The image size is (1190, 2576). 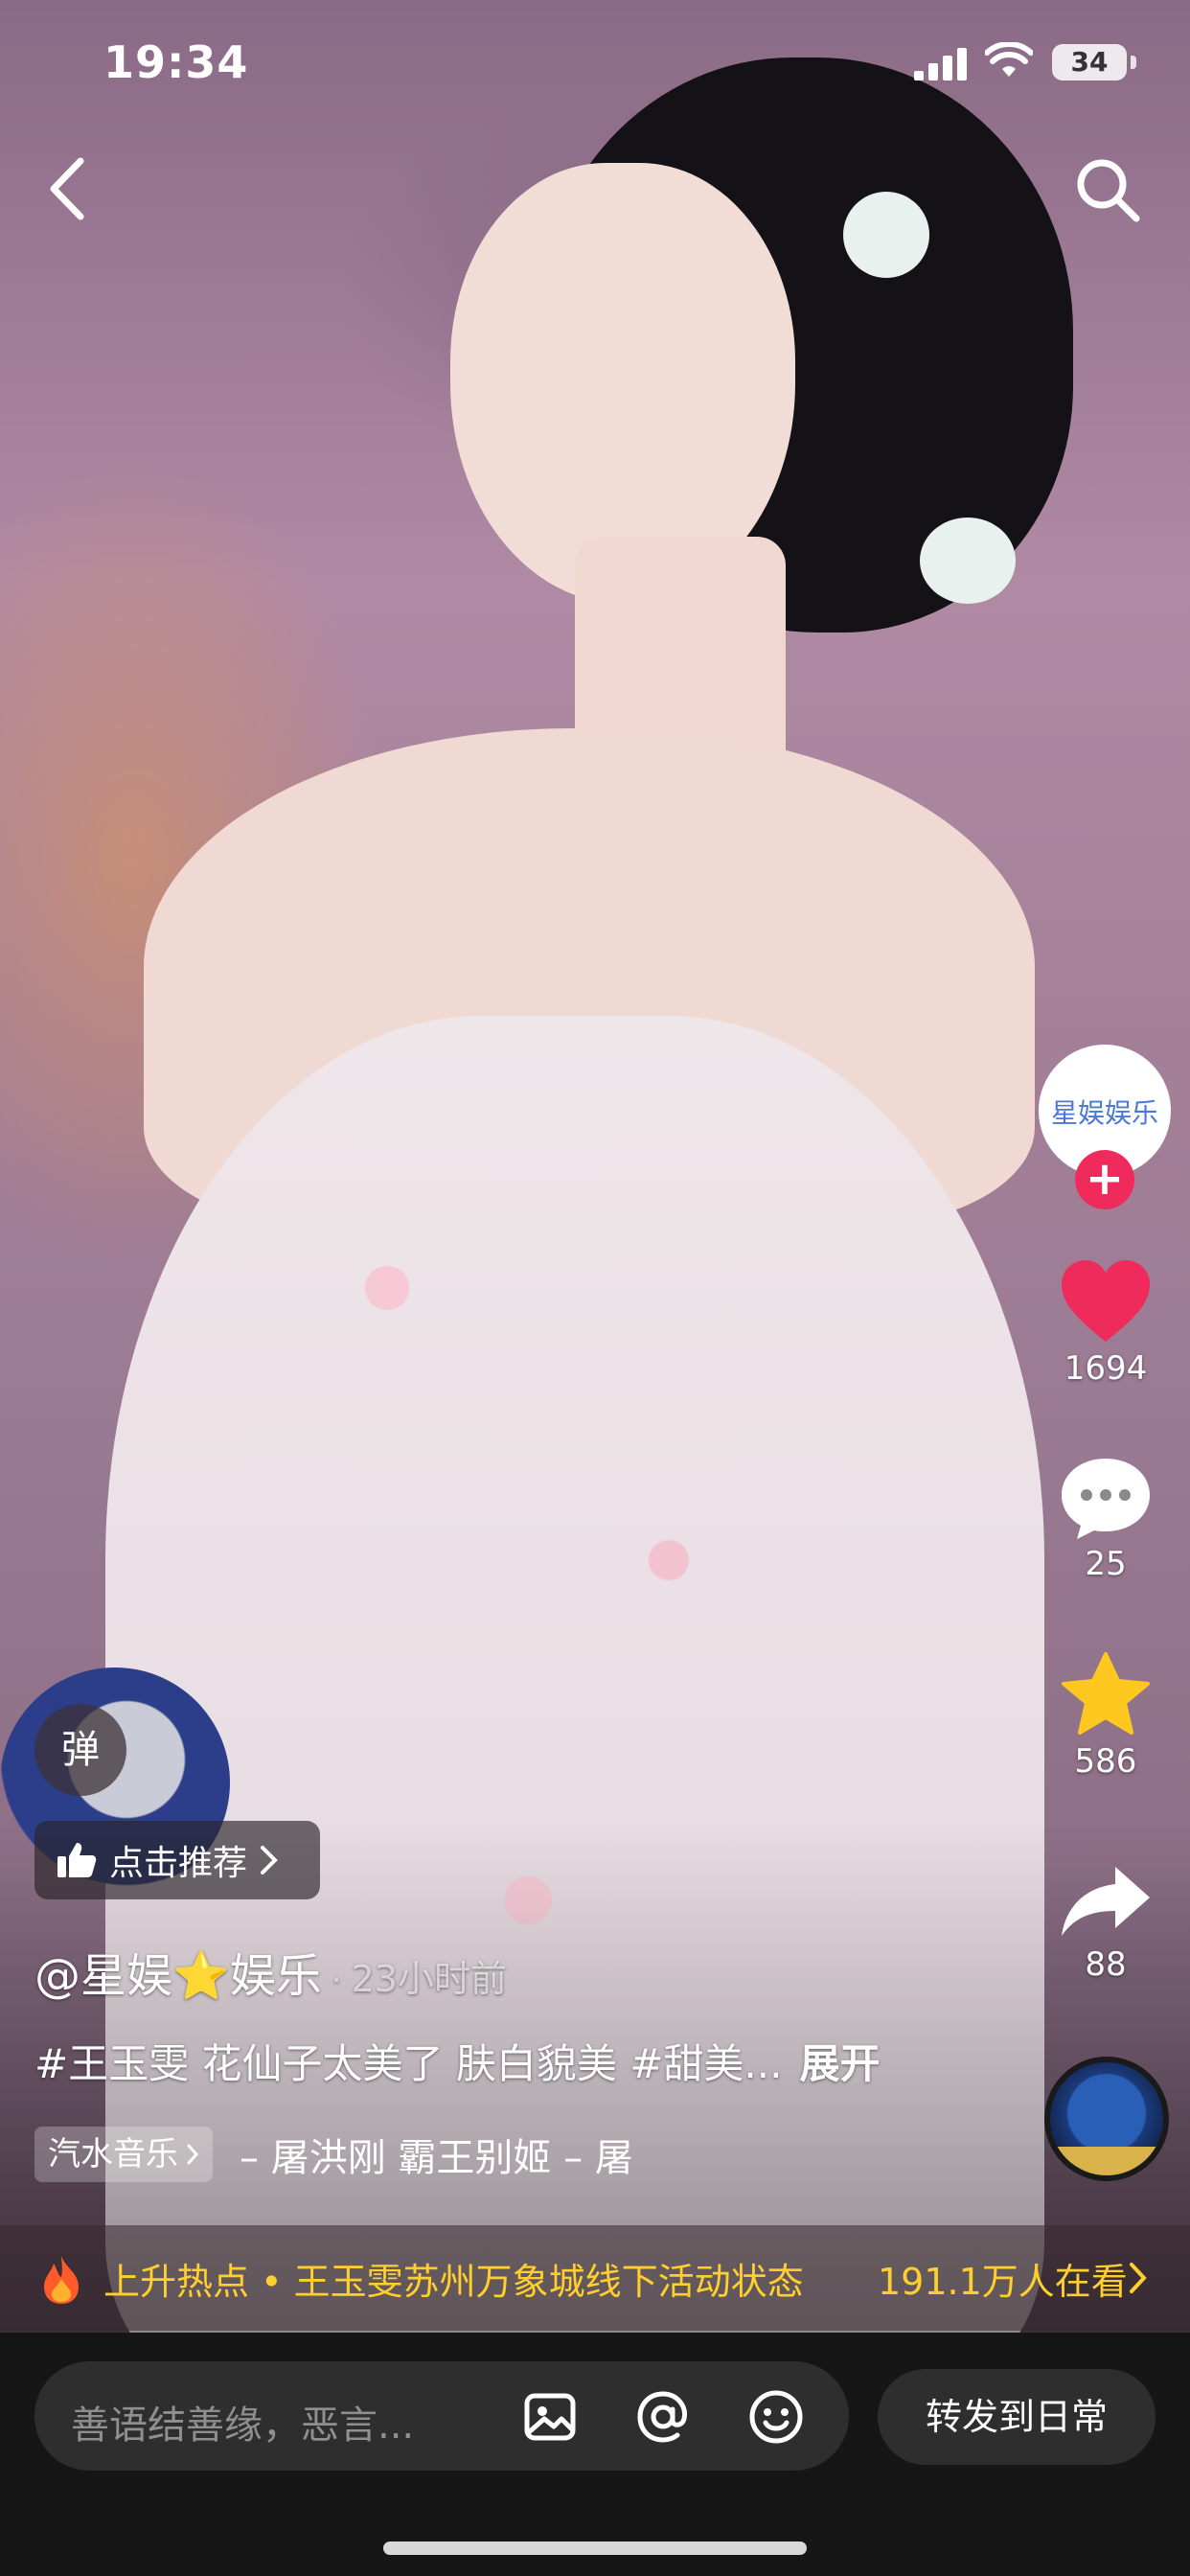 I want to click on plus-icon: +, so click(x=1105, y=1179).